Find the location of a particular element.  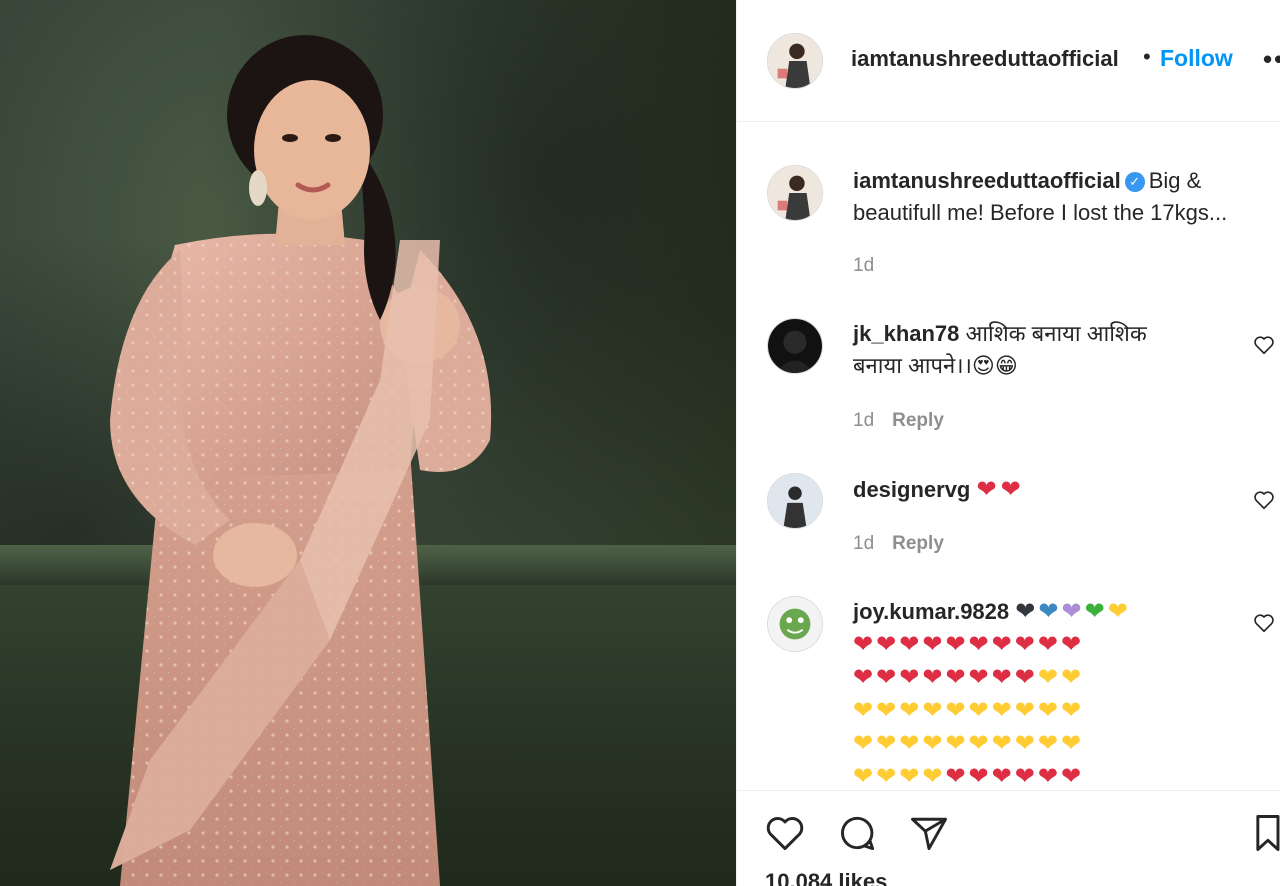

post-header: iamtanushreeduttaofficial • Follow •• is located at coordinates (1008, 61).